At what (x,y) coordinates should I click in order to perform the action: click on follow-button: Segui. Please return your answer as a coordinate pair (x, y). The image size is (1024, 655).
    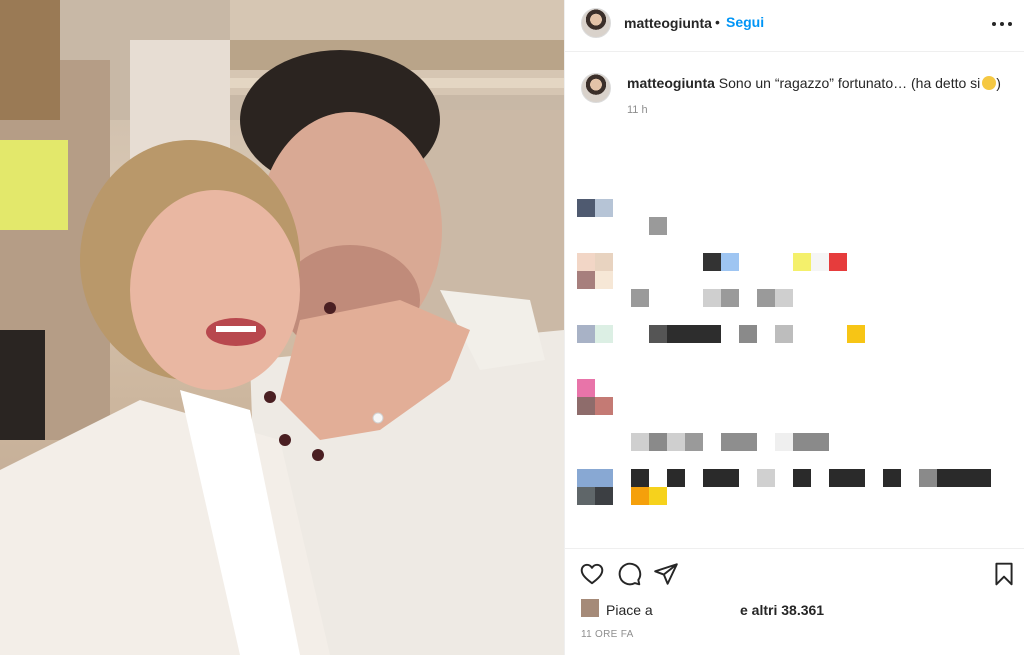
    Looking at the image, I should click on (745, 22).